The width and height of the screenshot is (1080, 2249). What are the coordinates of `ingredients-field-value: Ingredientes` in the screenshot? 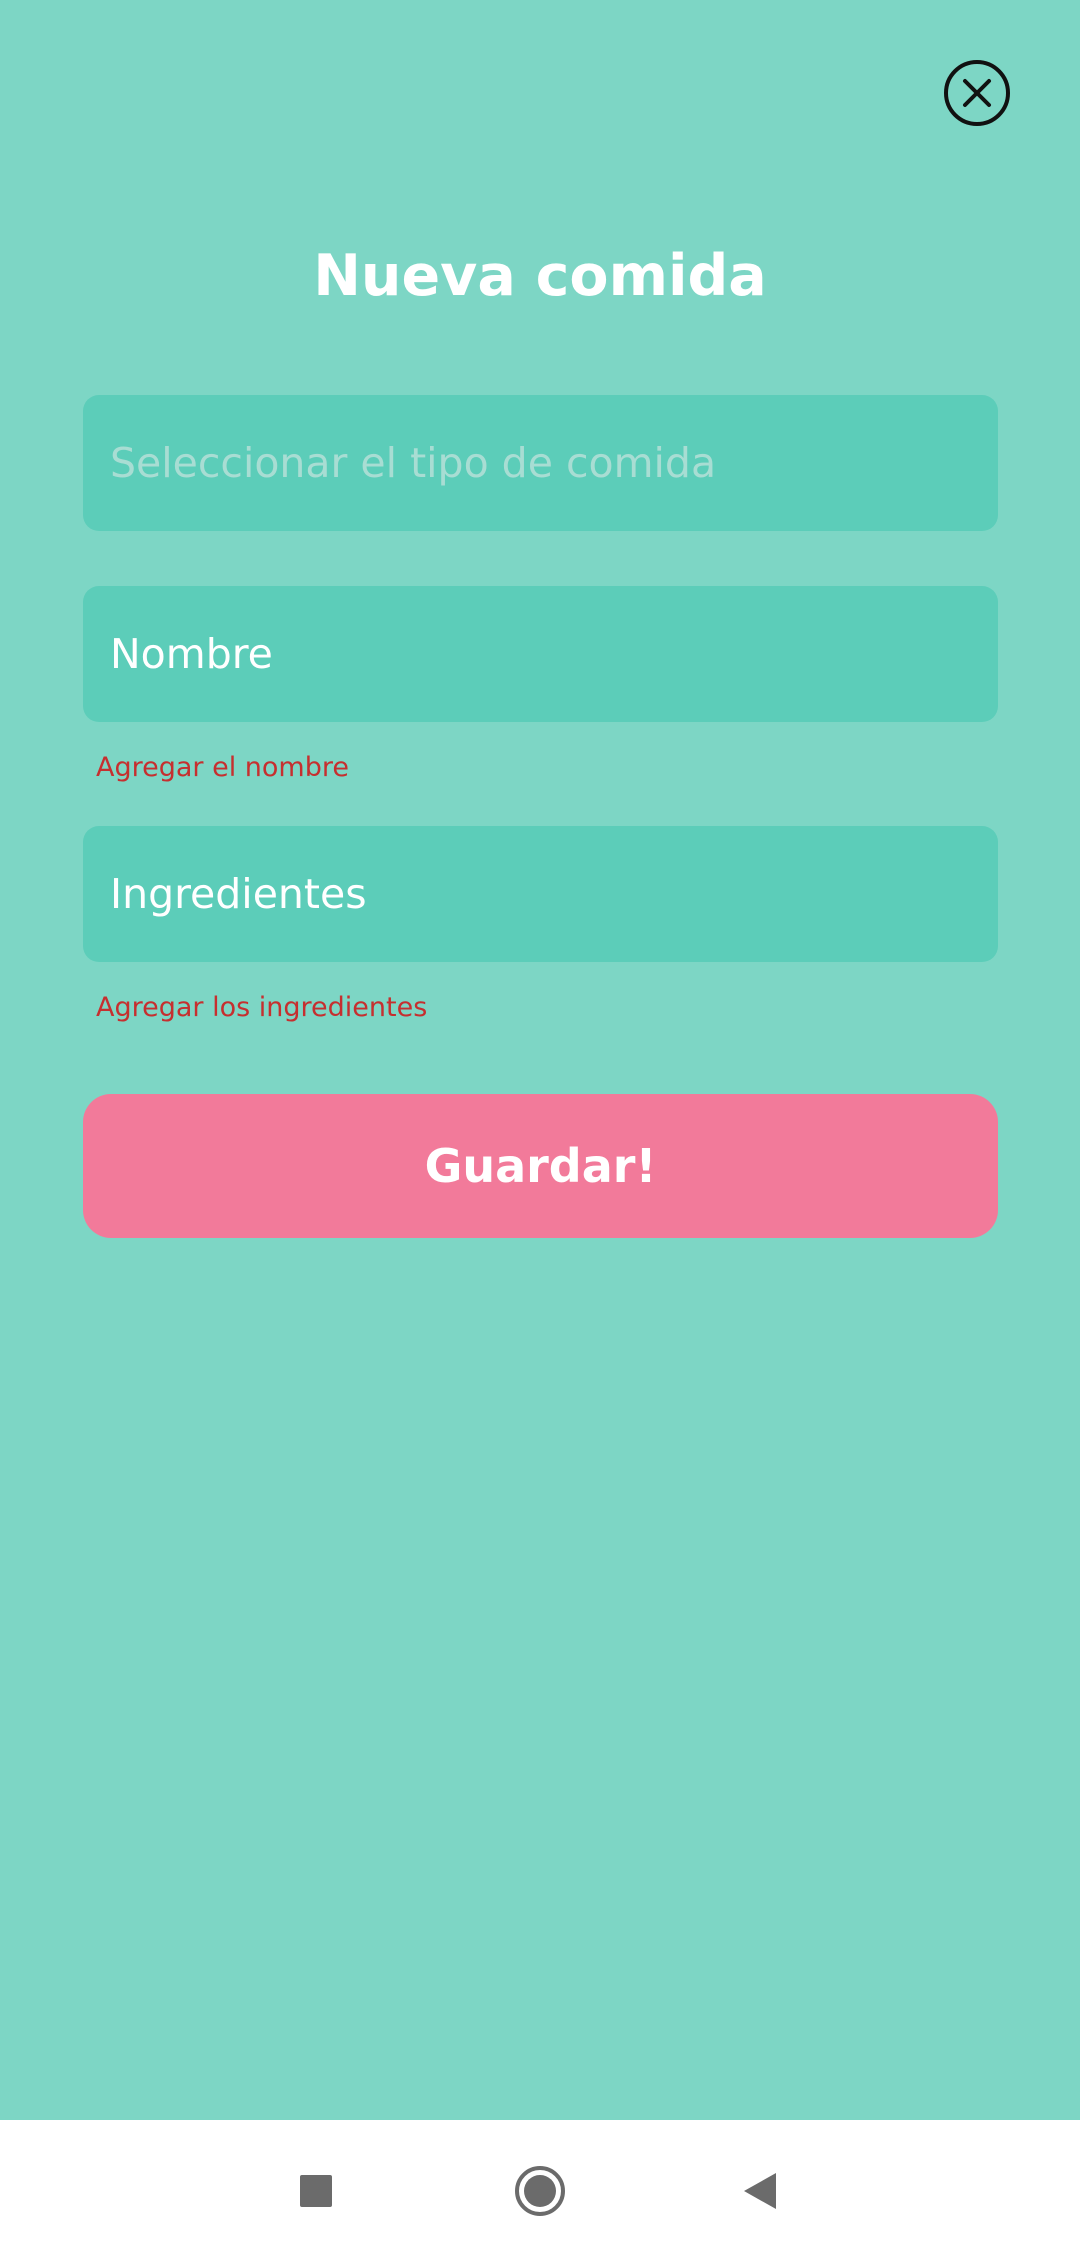 It's located at (238, 894).